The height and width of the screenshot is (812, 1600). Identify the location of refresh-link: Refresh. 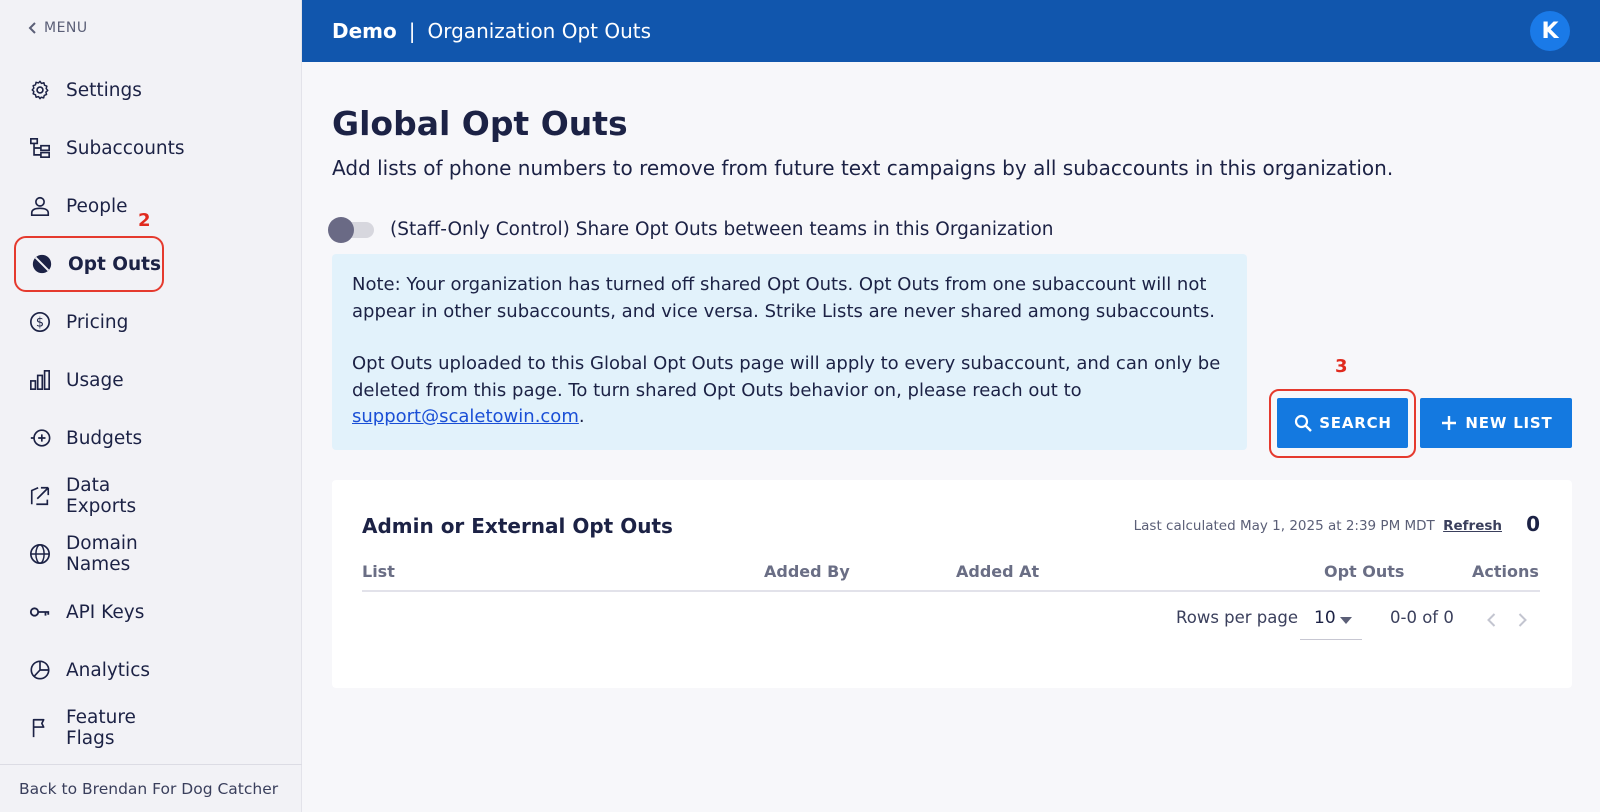
(1472, 526).